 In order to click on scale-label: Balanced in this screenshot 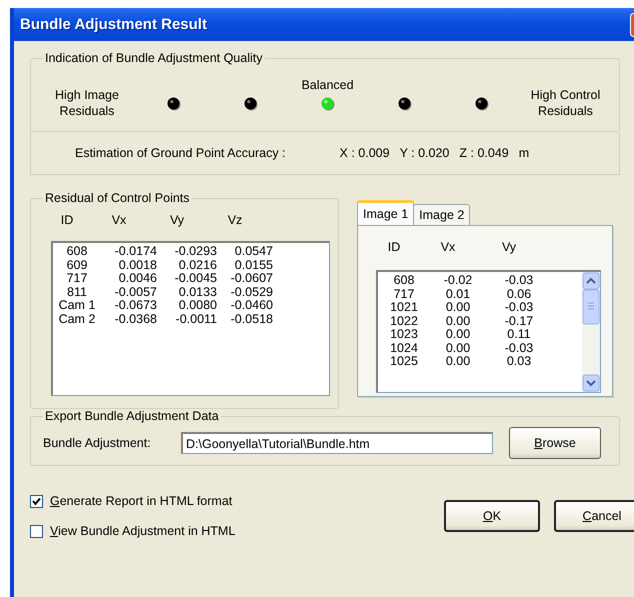, I will do `click(327, 85)`.